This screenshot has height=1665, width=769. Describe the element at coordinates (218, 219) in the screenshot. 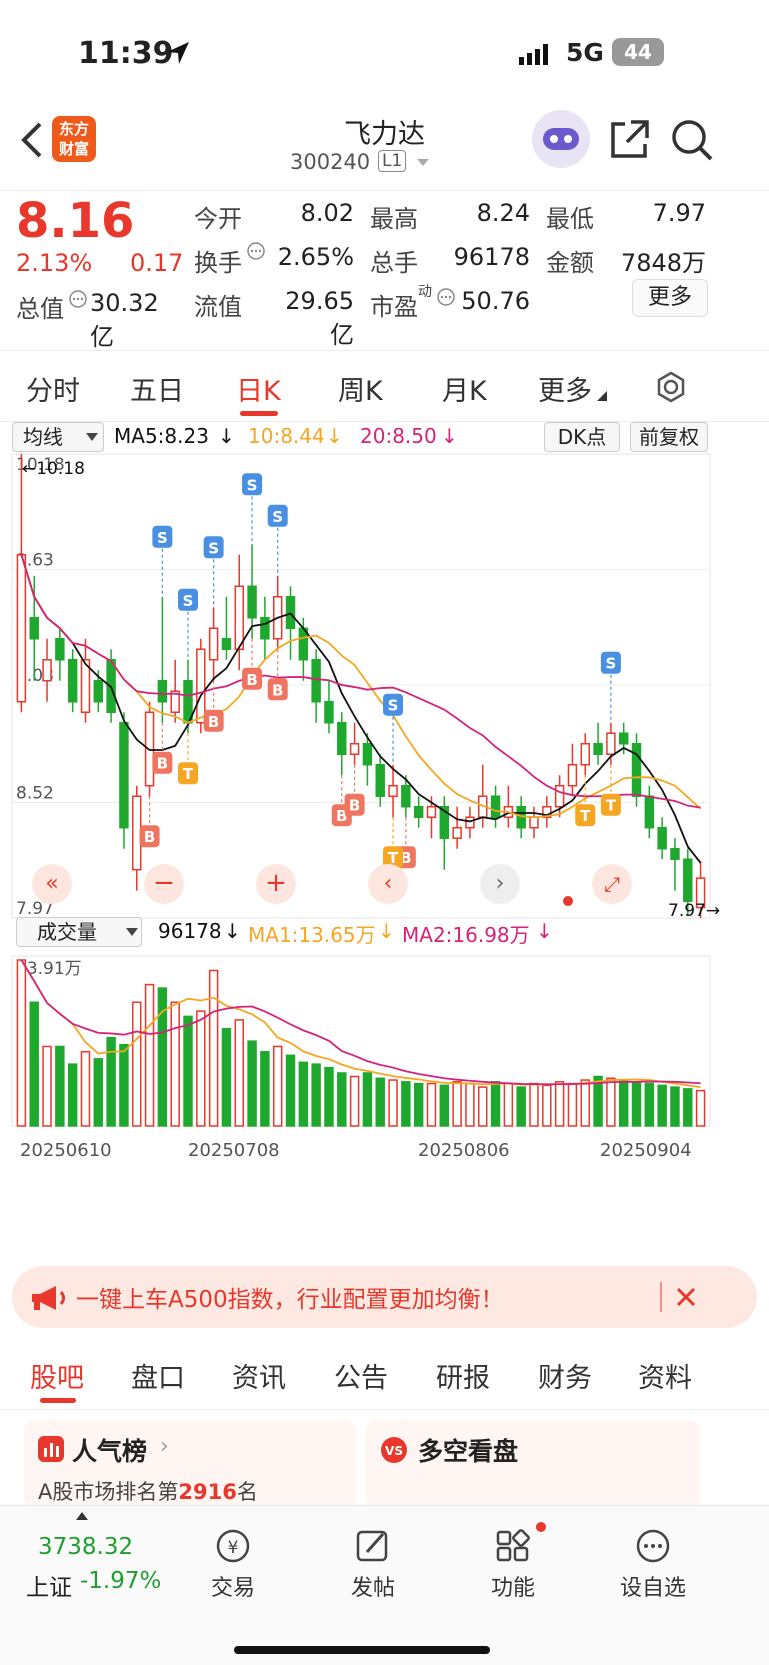

I see `open-label: 今开` at that location.